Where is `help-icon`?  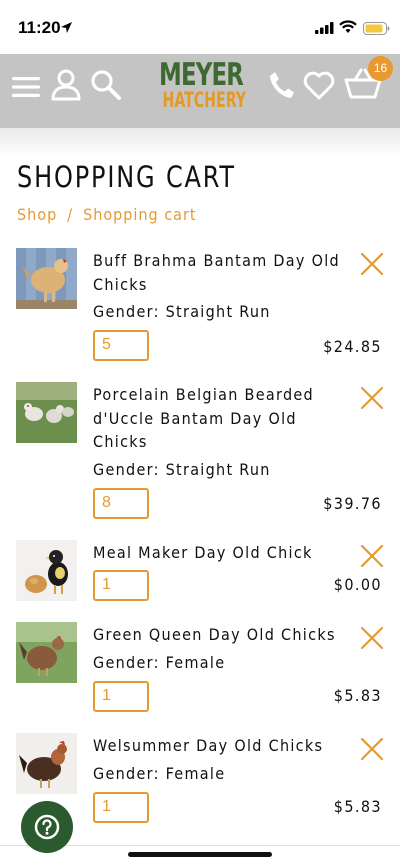 help-icon is located at coordinates (47, 827).